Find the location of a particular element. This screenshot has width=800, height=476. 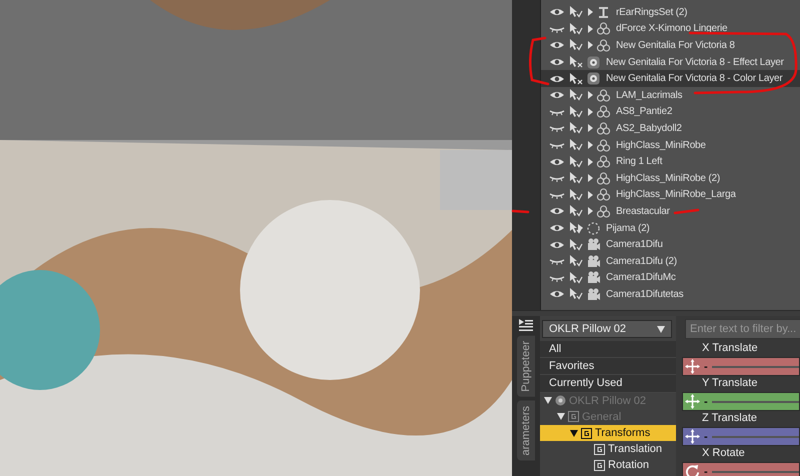

node-label: dForce X-Kimono Lingerie is located at coordinates (672, 28).